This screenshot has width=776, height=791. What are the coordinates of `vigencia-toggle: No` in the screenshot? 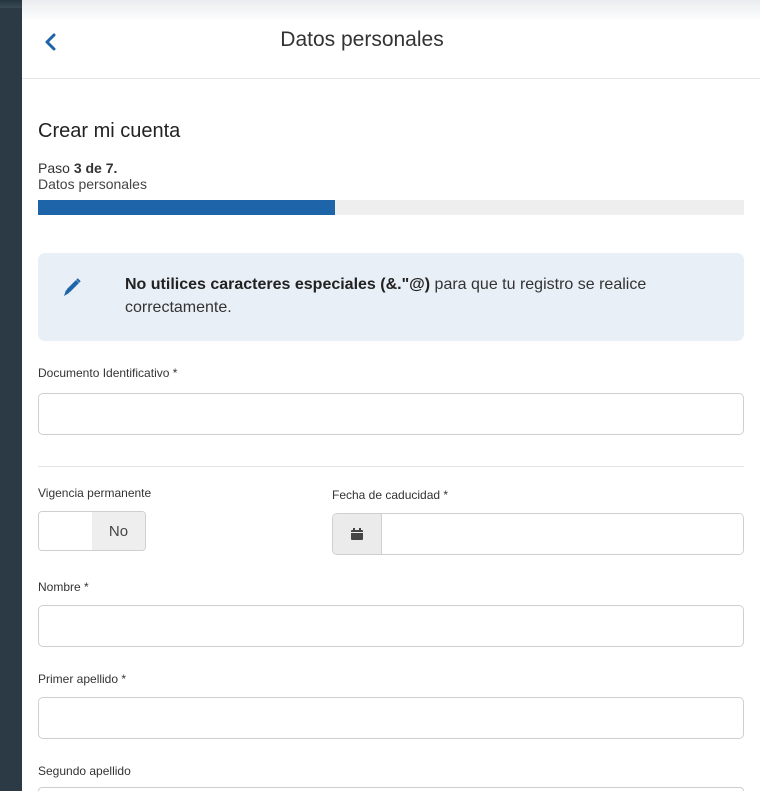 It's located at (92, 531).